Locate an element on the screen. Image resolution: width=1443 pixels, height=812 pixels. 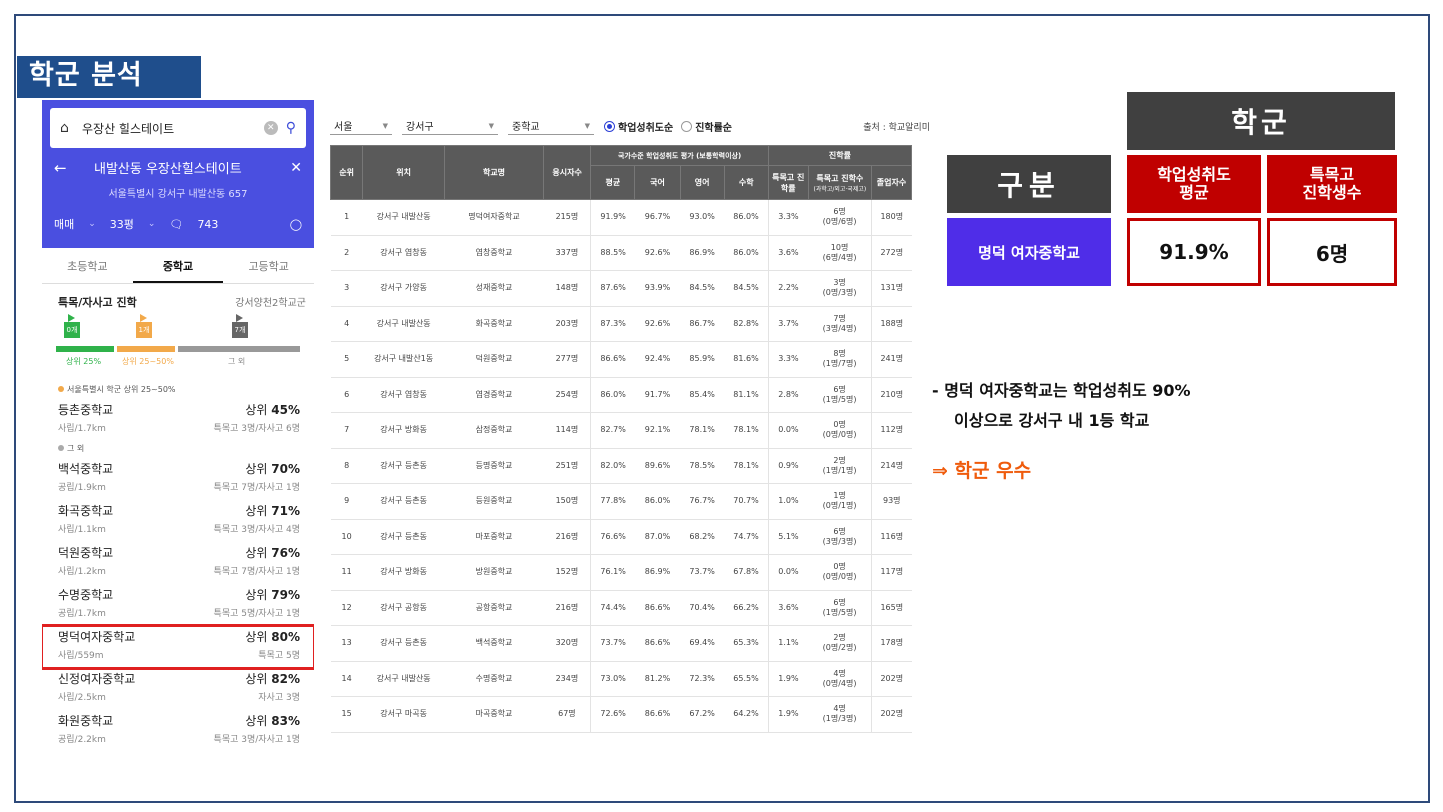
table-cell: 성재중학교 is located at coordinates (494, 288).